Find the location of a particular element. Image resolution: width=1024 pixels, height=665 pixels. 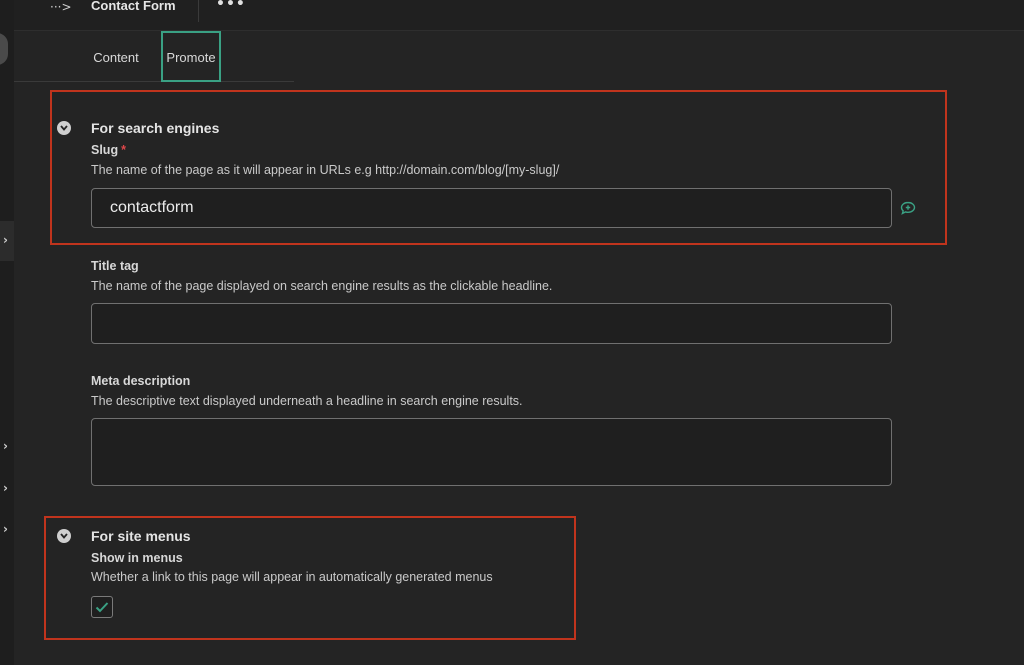

required-marker: * is located at coordinates (123, 150).